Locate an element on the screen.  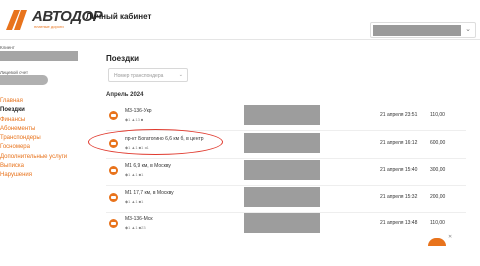
sidebar-item-finance: Финансы is located at coordinates (33, 120).